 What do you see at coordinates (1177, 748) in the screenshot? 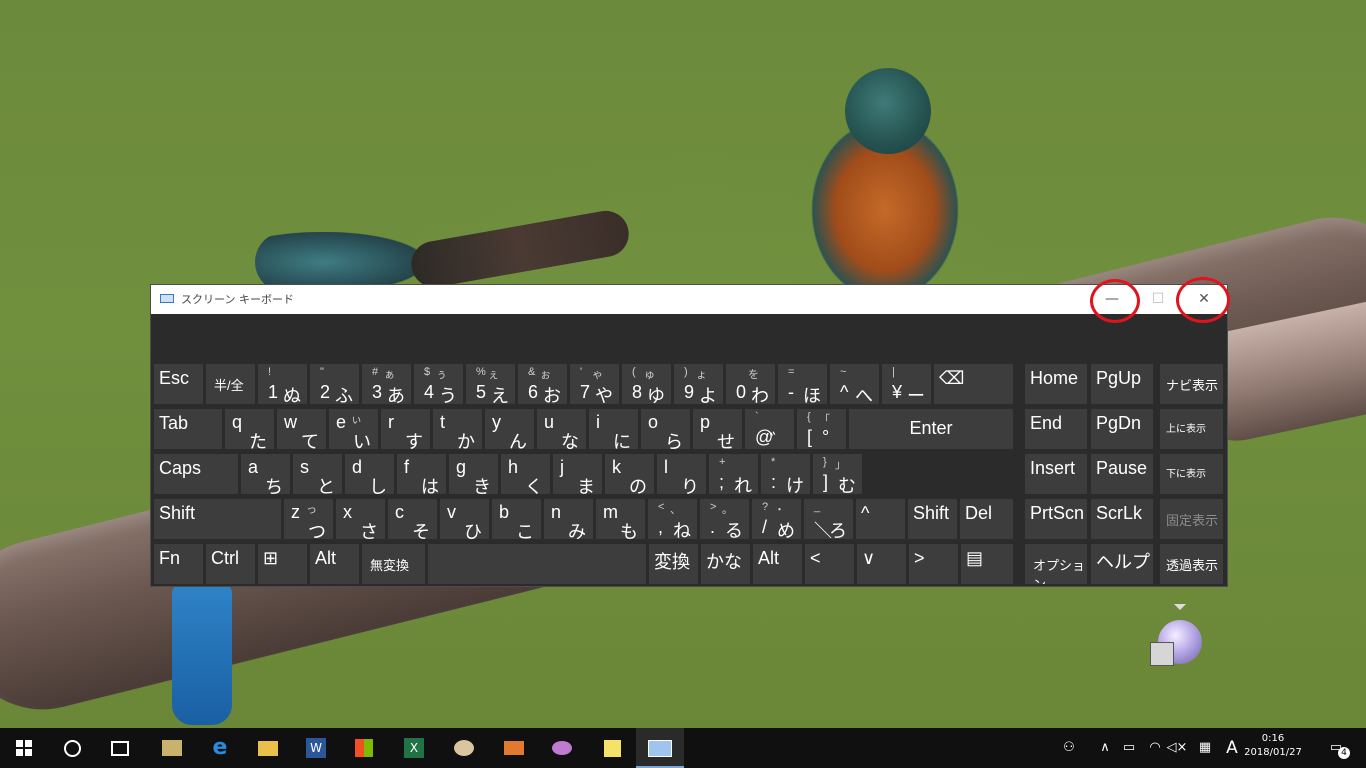
I see `volume-button: ◁×` at bounding box center [1177, 748].